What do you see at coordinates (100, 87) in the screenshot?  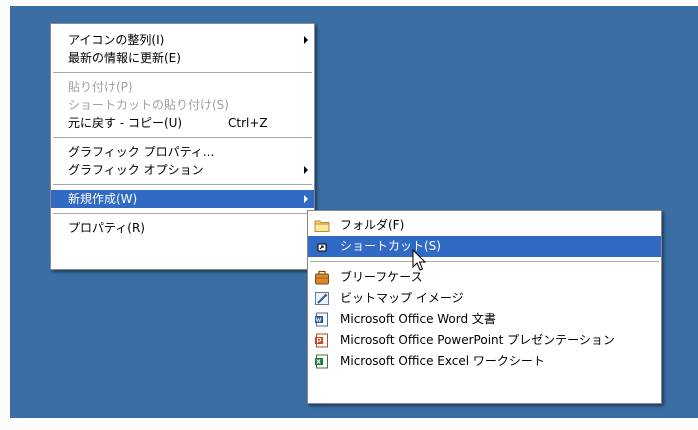 I see `menu-item-label: 貼り付け(P)` at bounding box center [100, 87].